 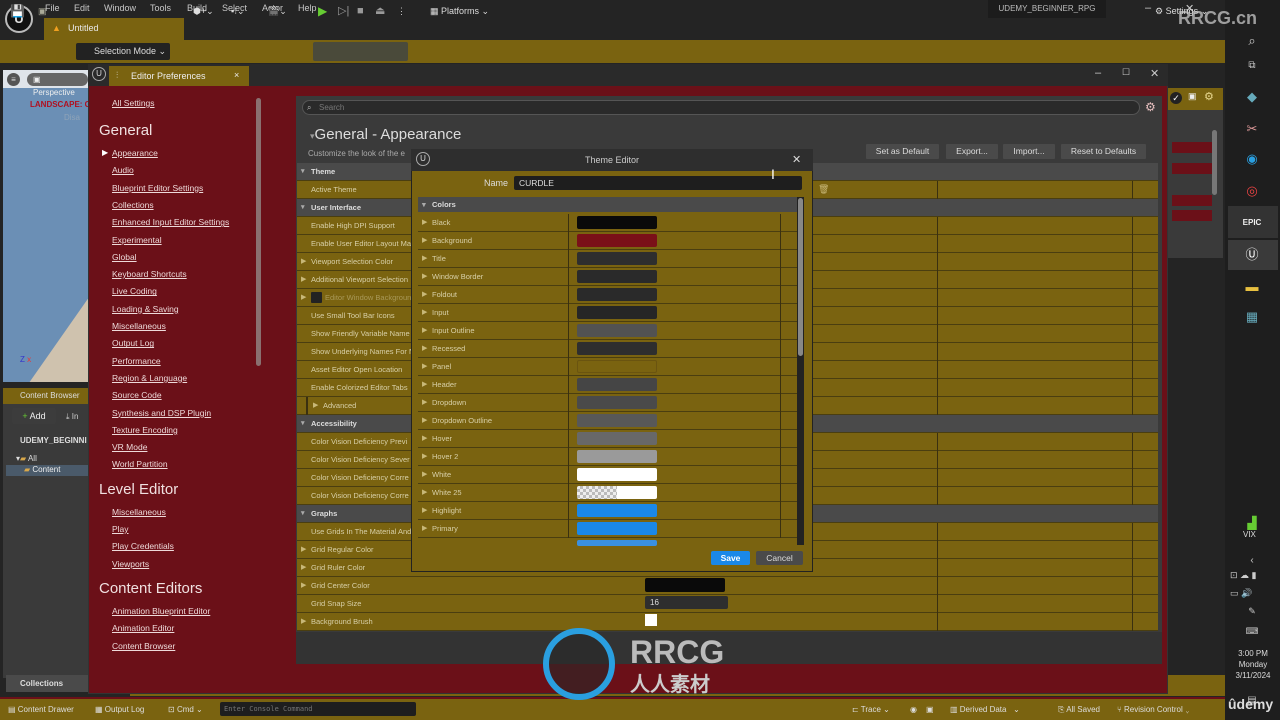 I want to click on sidebar-item-performance: Performance, so click(x=136, y=361).